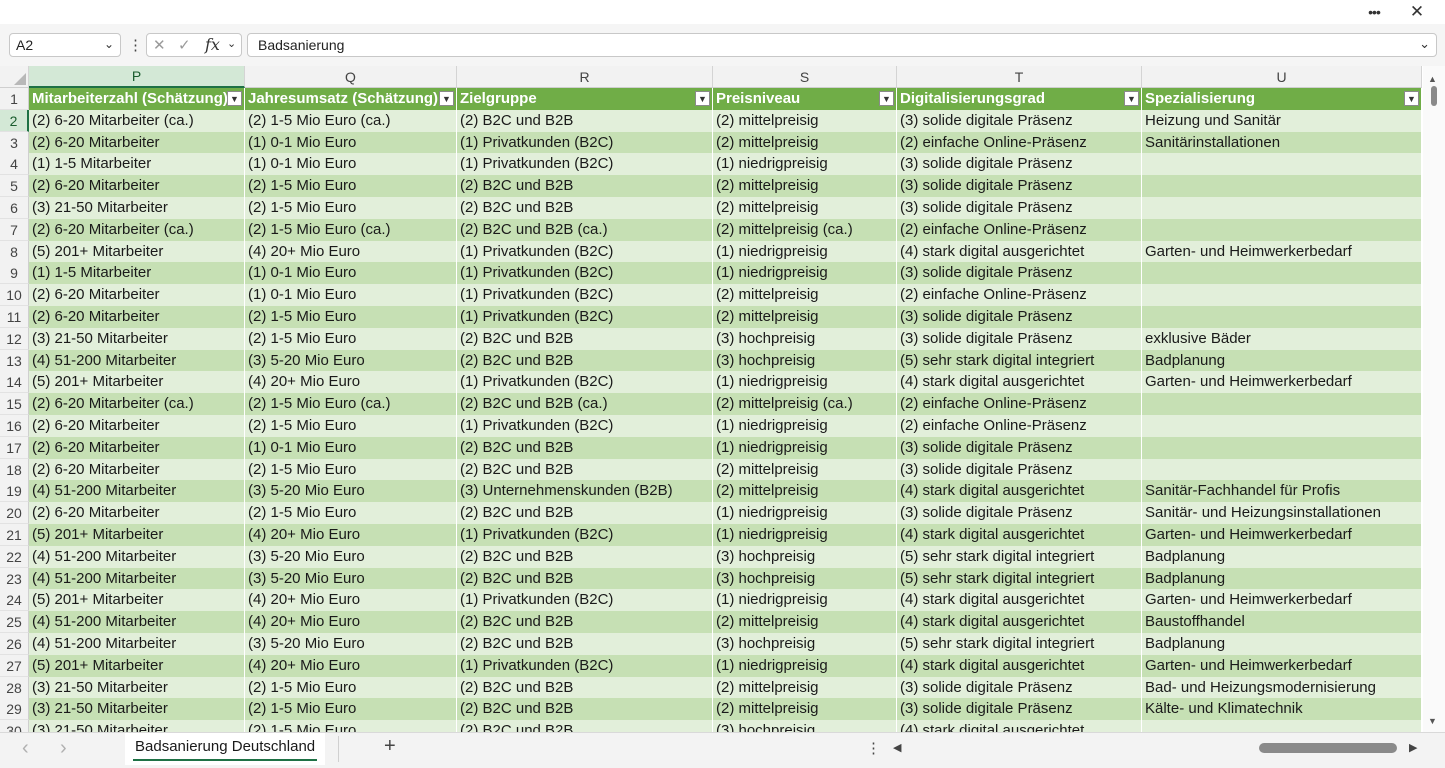 The width and height of the screenshot is (1445, 768). What do you see at coordinates (137, 644) in the screenshot?
I see `table-cell-mitarbeiterzahl: (4) 51-200 Mitarbeiter` at bounding box center [137, 644].